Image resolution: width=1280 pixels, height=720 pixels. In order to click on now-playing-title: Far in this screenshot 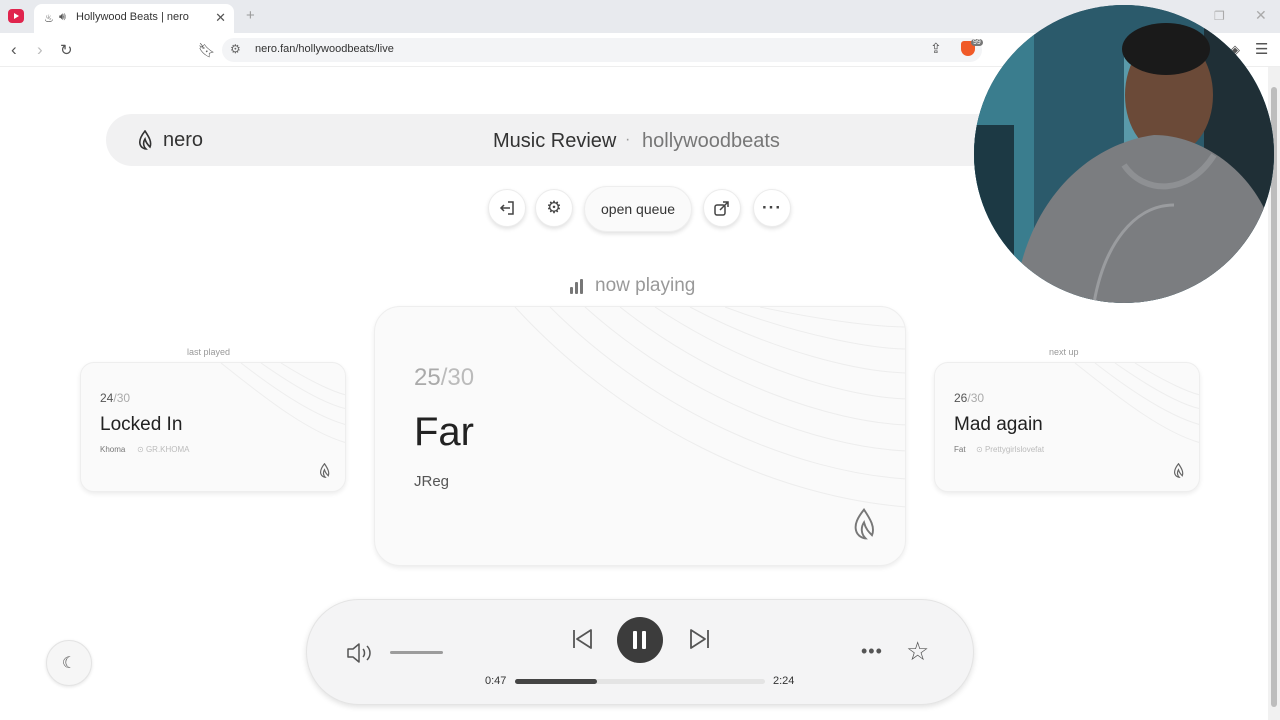, I will do `click(444, 432)`.